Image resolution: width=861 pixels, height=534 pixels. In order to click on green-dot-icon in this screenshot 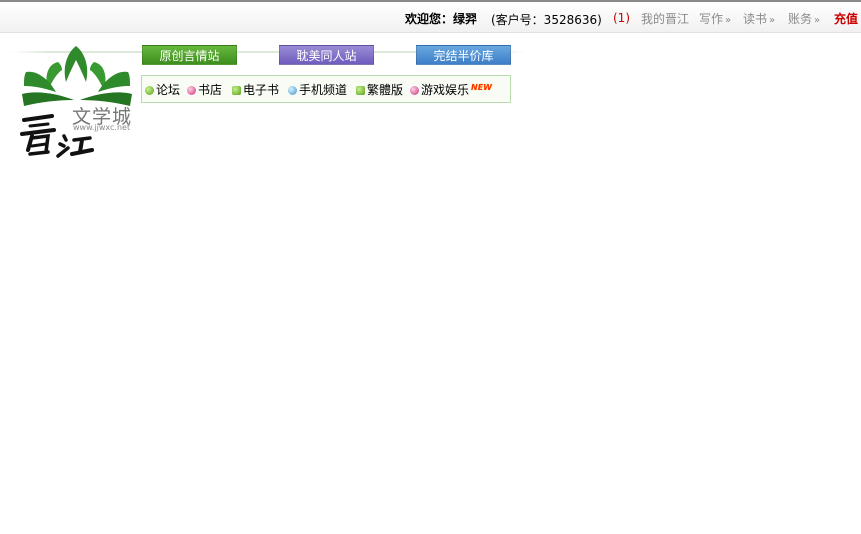, I will do `click(149, 90)`.